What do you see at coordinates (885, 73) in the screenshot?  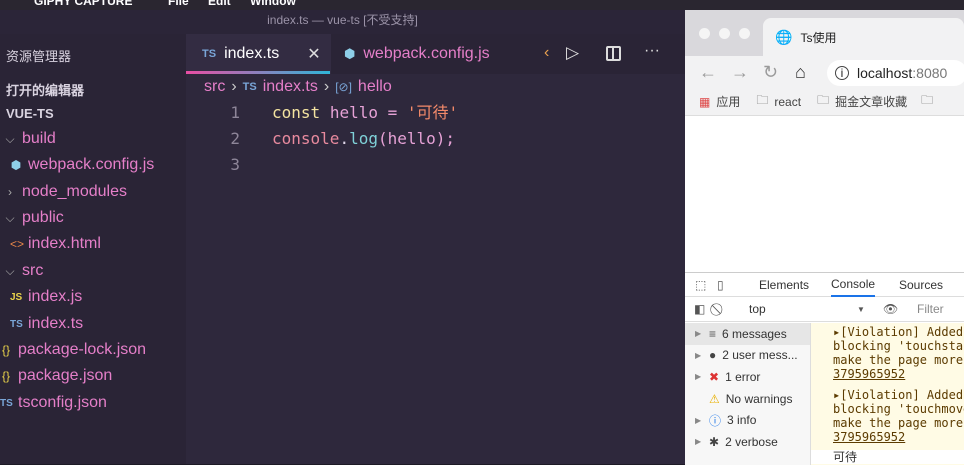 I see `url-host: localhost` at bounding box center [885, 73].